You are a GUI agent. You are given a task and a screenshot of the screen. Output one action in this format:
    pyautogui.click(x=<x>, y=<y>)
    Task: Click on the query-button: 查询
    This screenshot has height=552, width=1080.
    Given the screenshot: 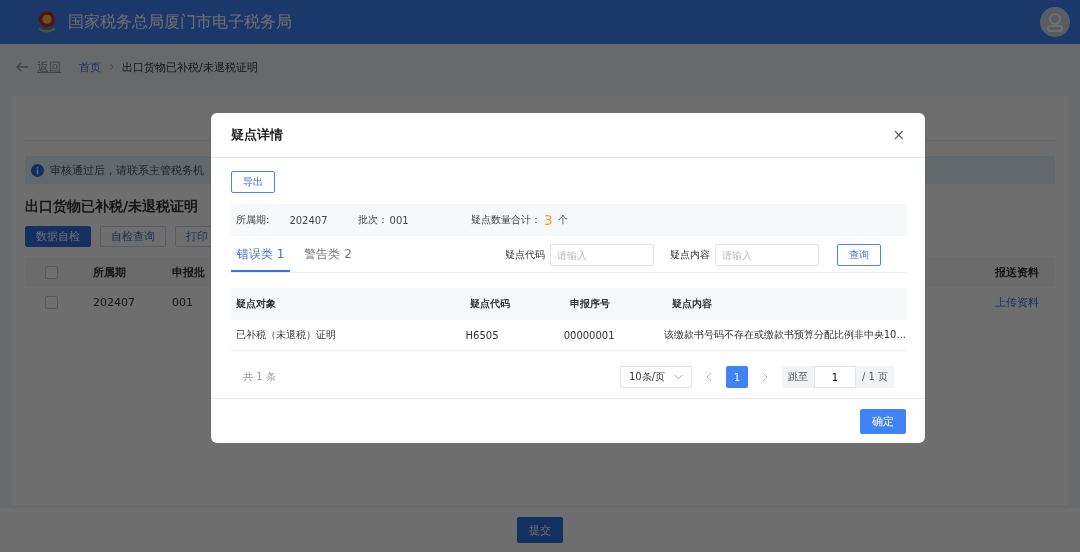 What is the action you would take?
    pyautogui.click(x=859, y=255)
    